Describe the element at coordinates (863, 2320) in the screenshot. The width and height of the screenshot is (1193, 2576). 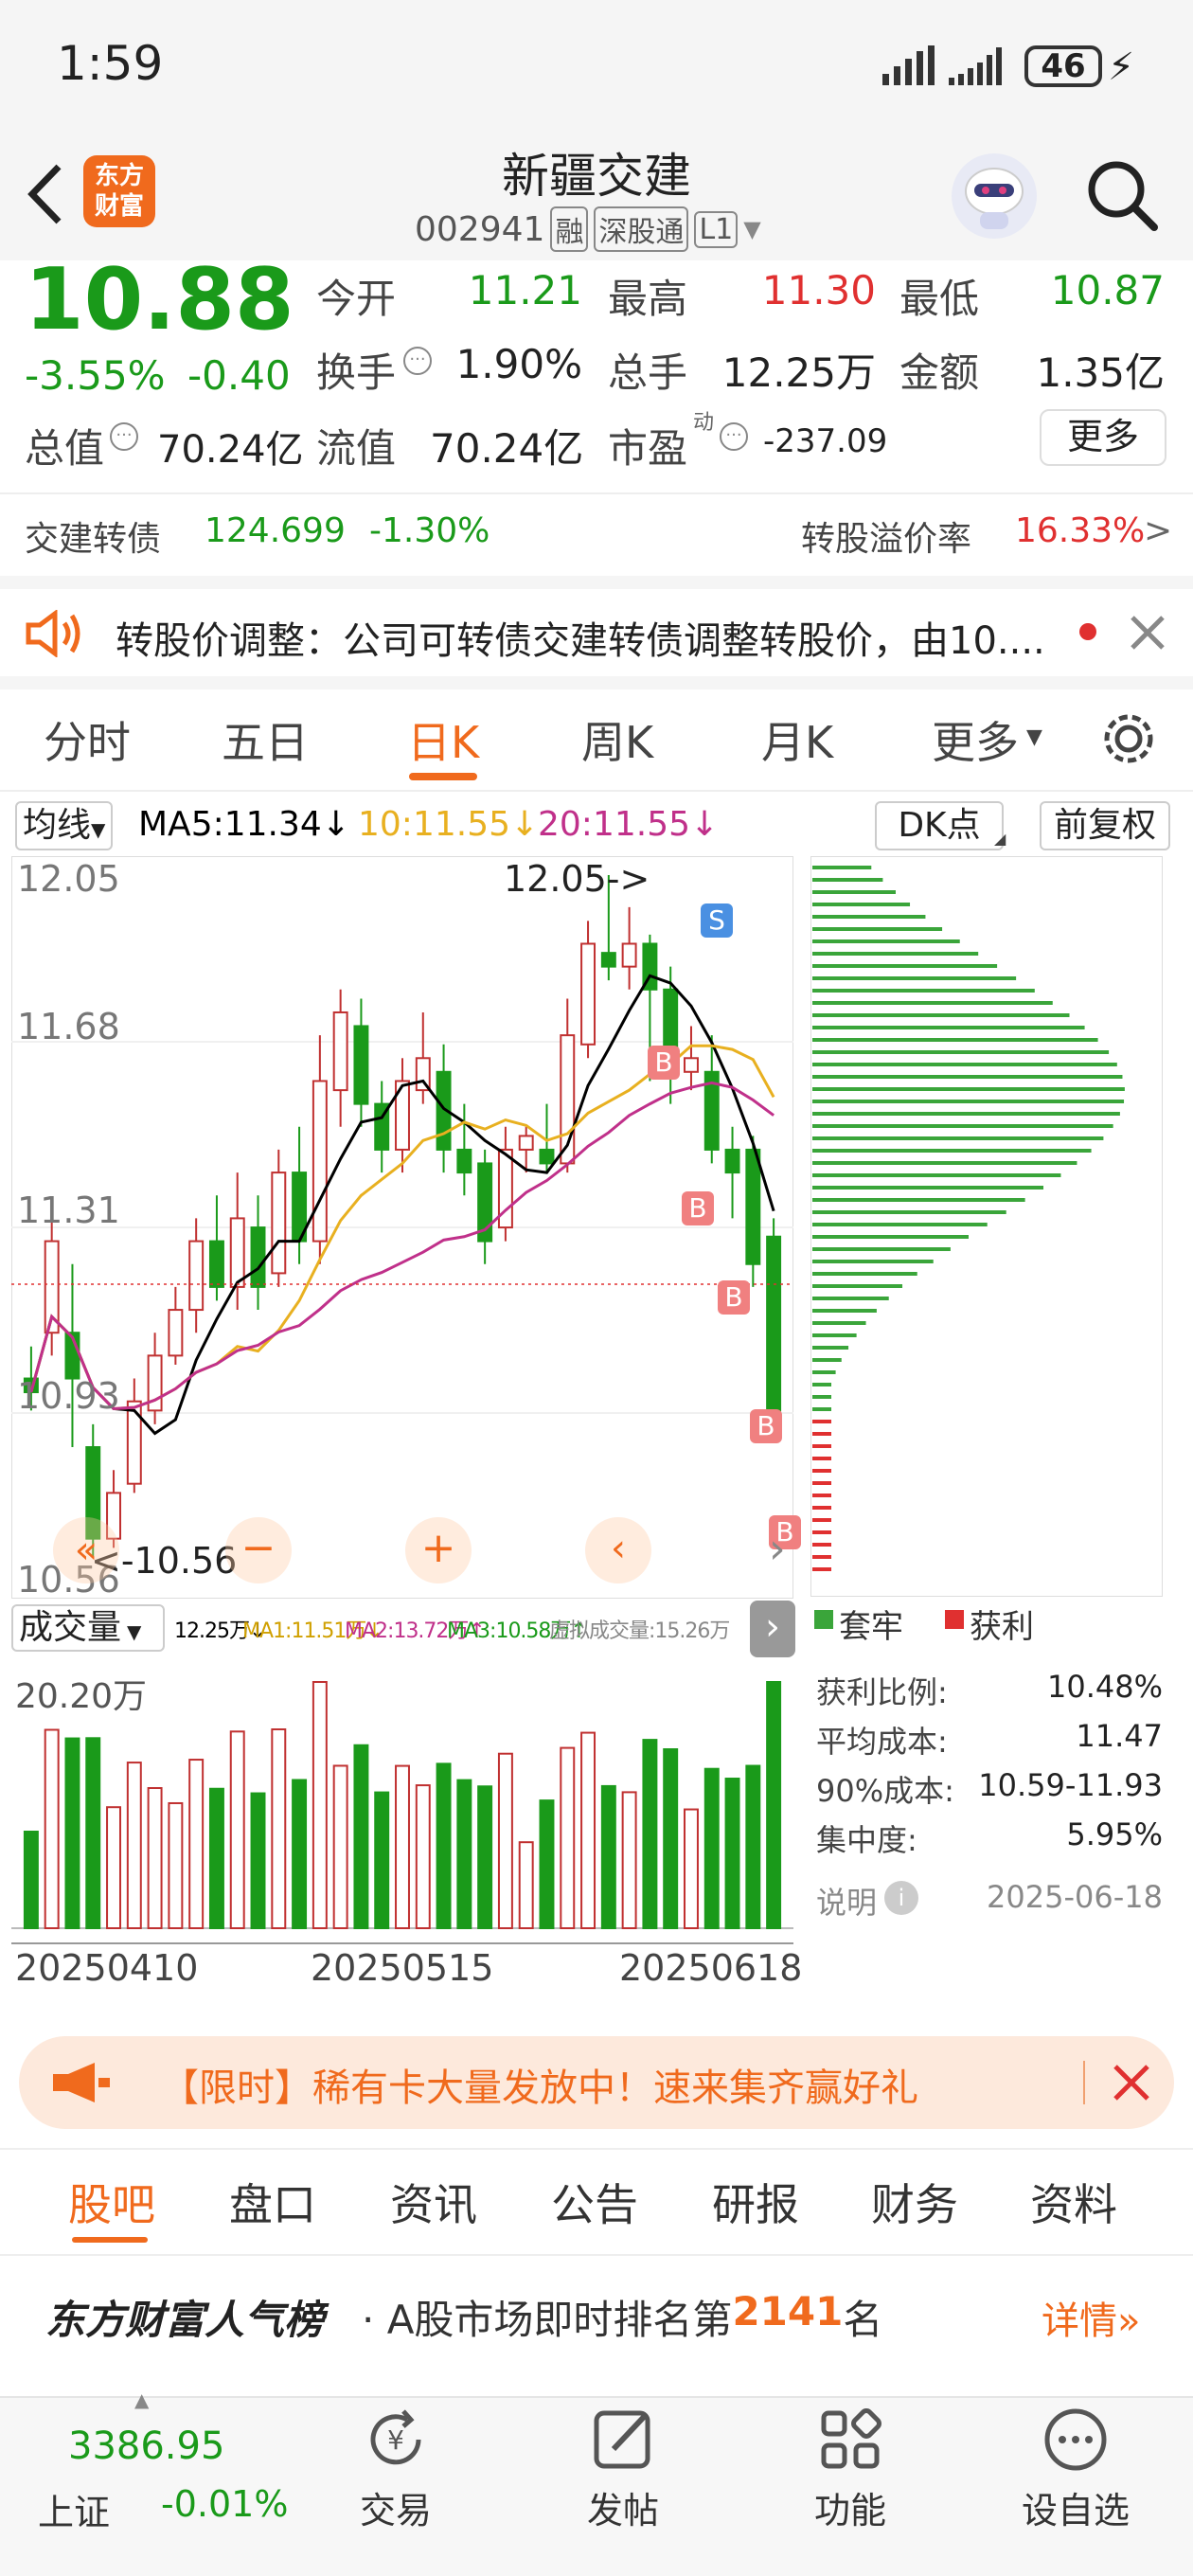
I see `rank-suffix: 名` at that location.